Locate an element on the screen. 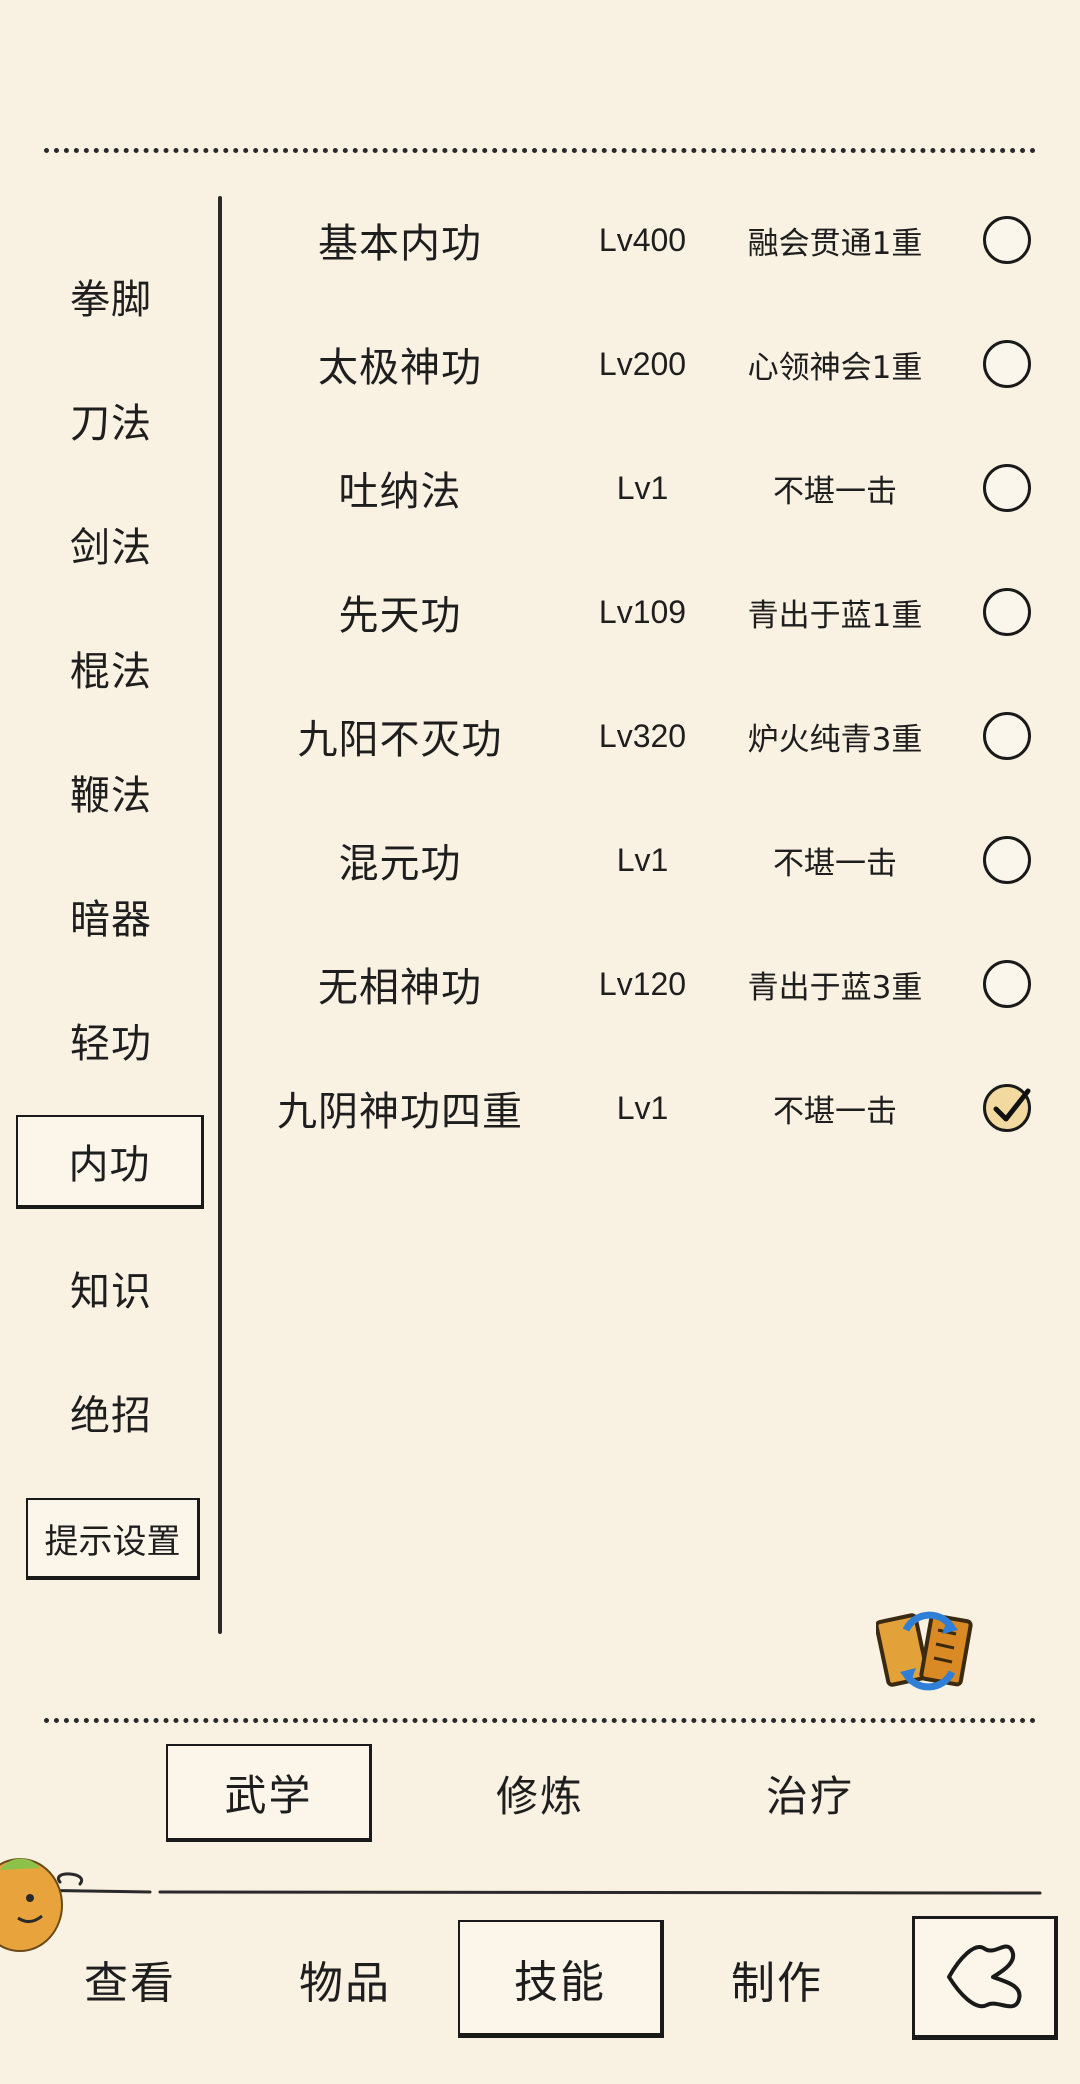  nav-jineng: 技能 is located at coordinates (561, 1979).